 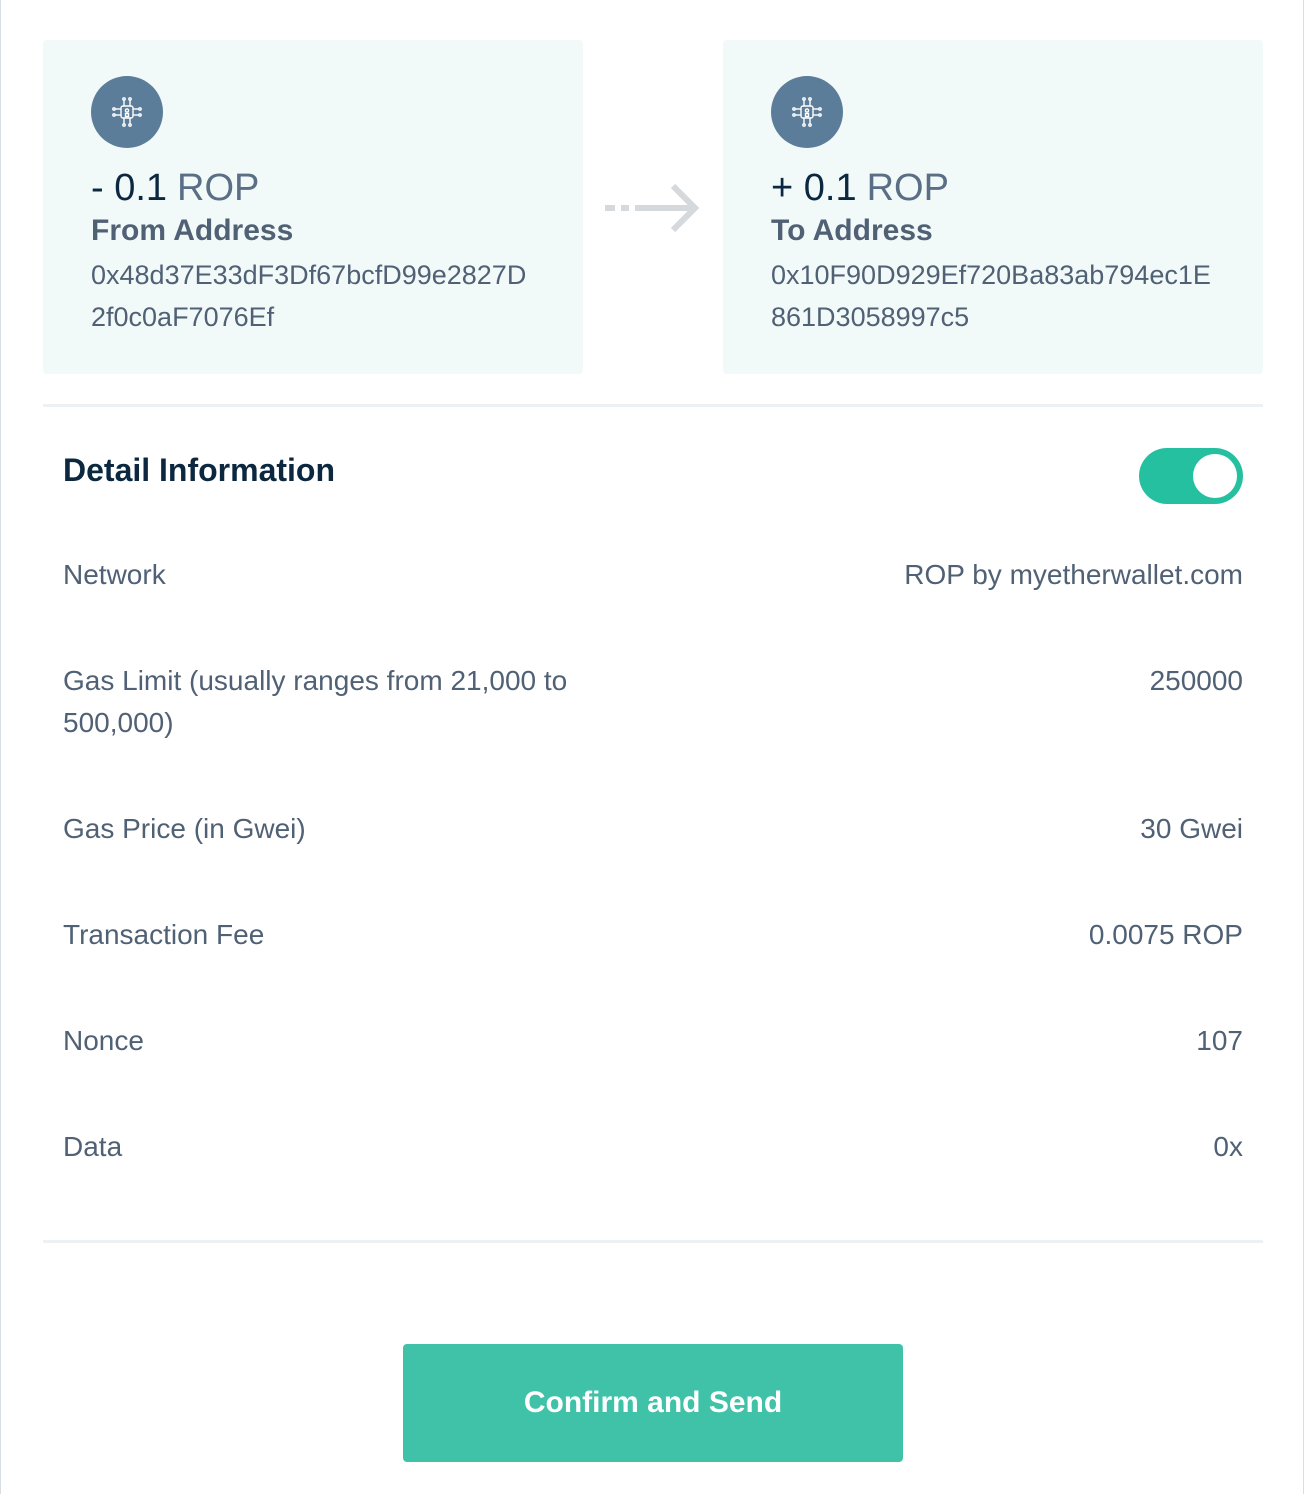 What do you see at coordinates (218, 188) in the screenshot?
I see `from-currency: ROP` at bounding box center [218, 188].